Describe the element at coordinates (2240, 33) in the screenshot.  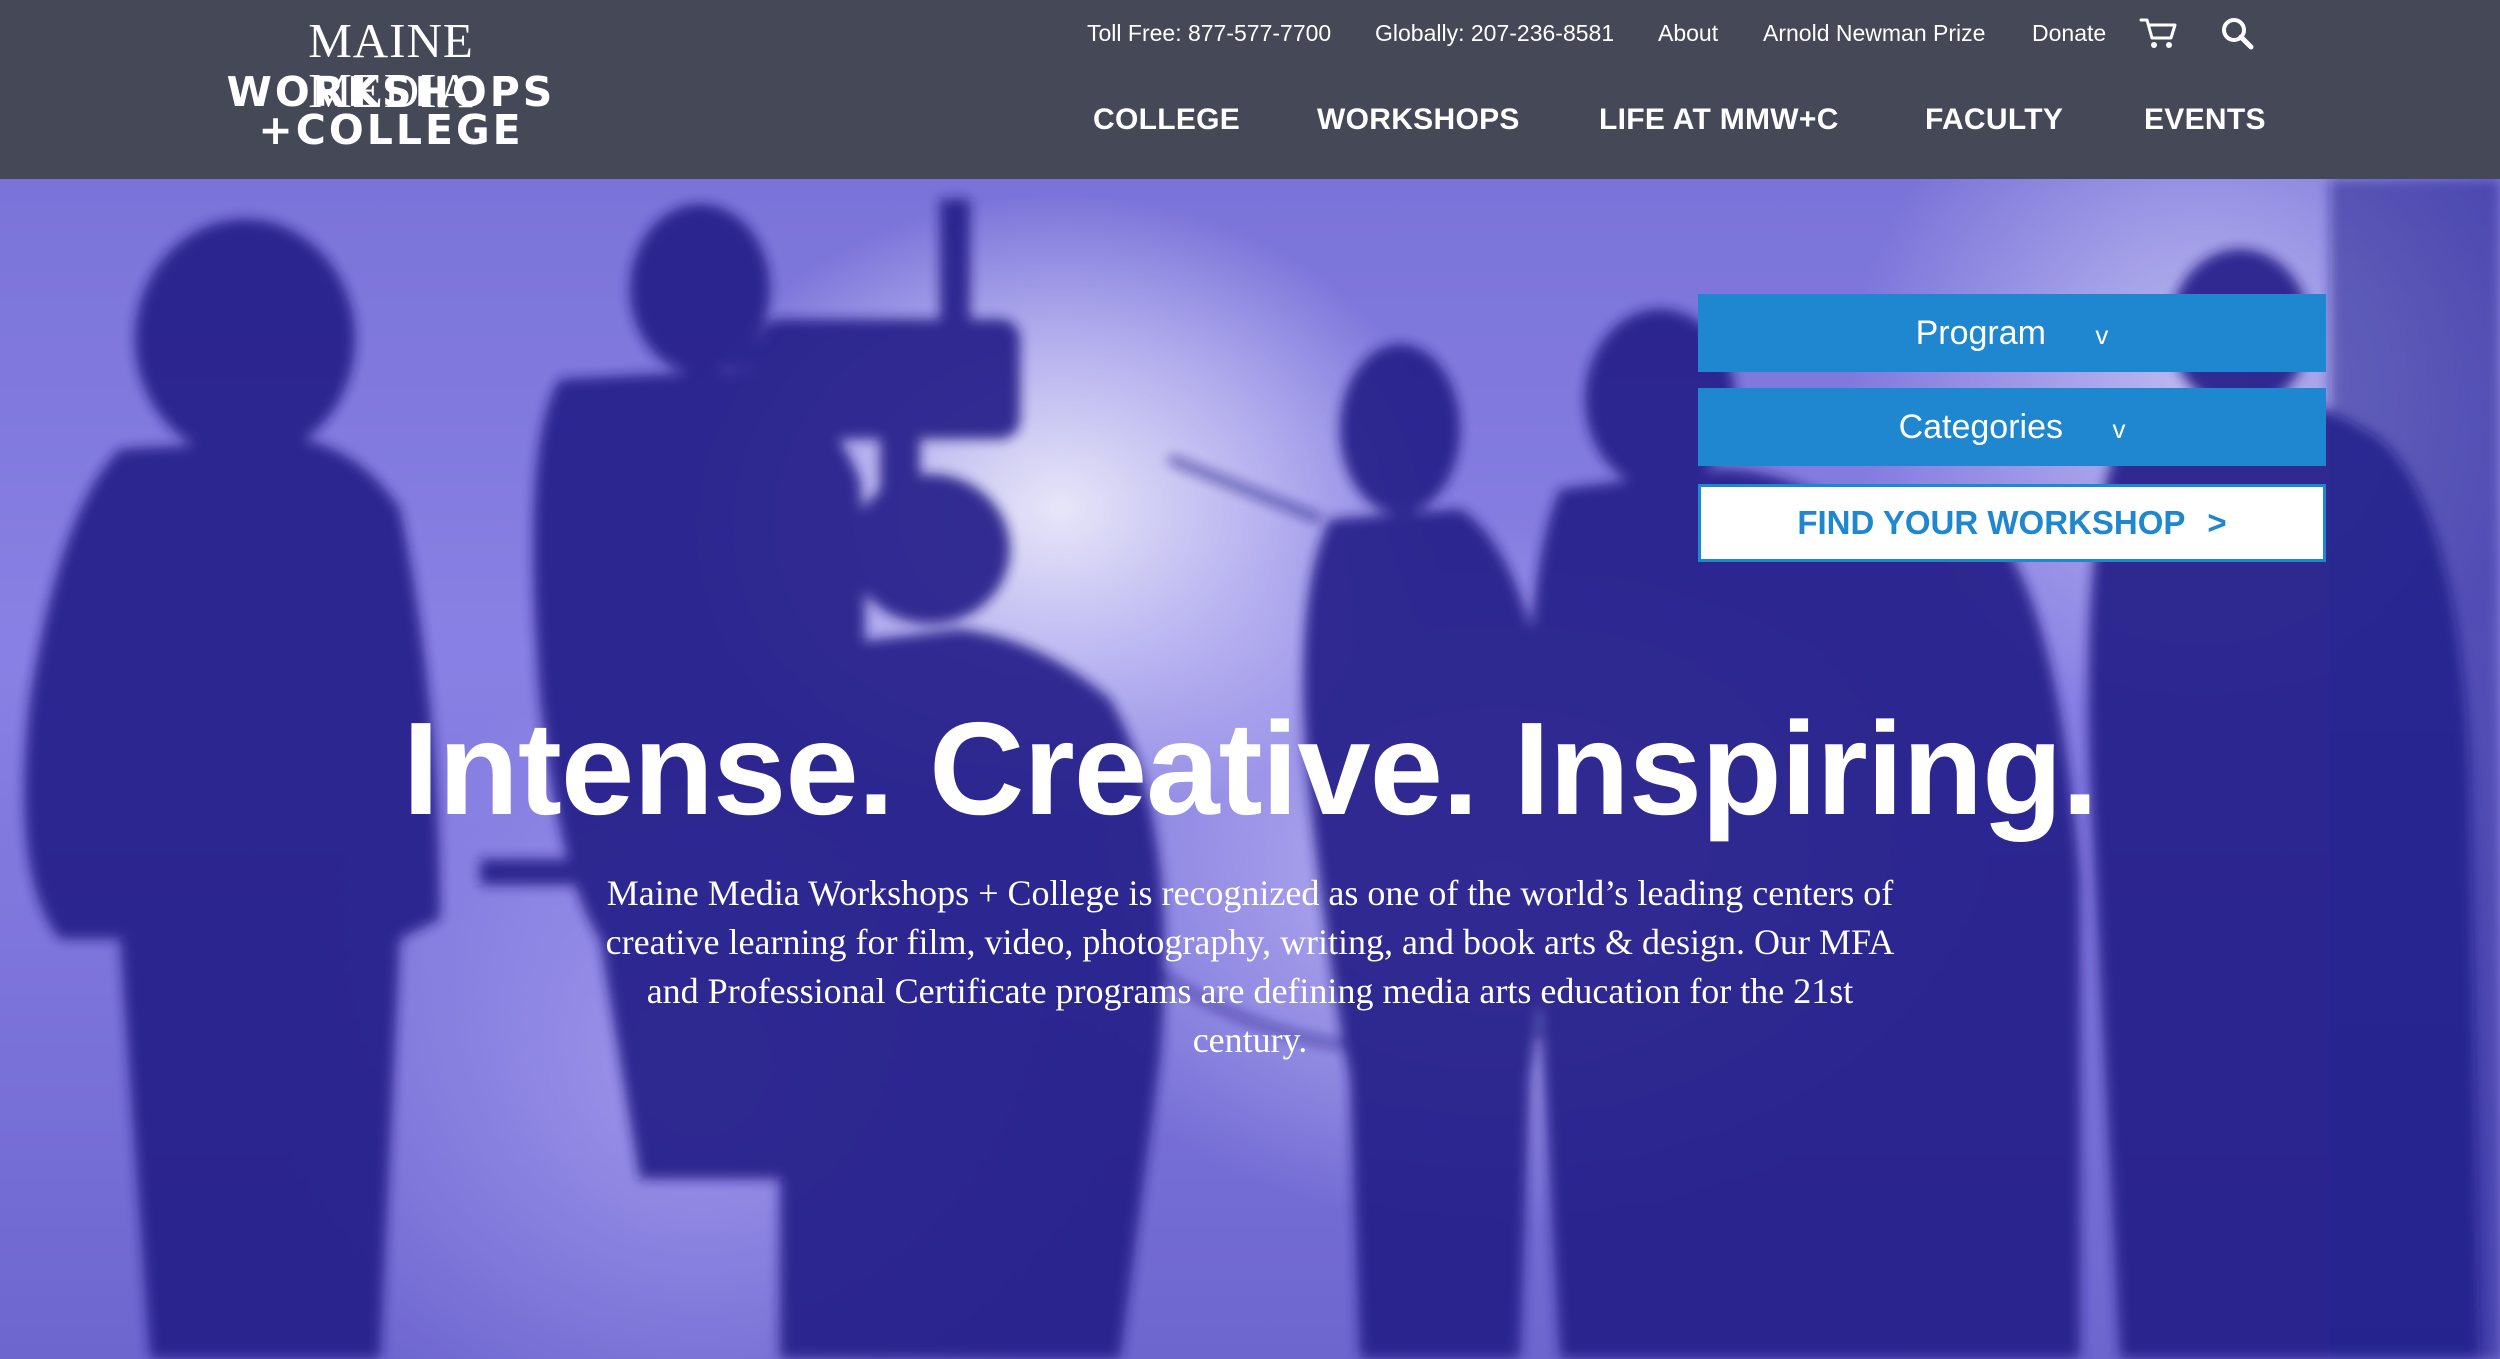
I see `search-icon` at that location.